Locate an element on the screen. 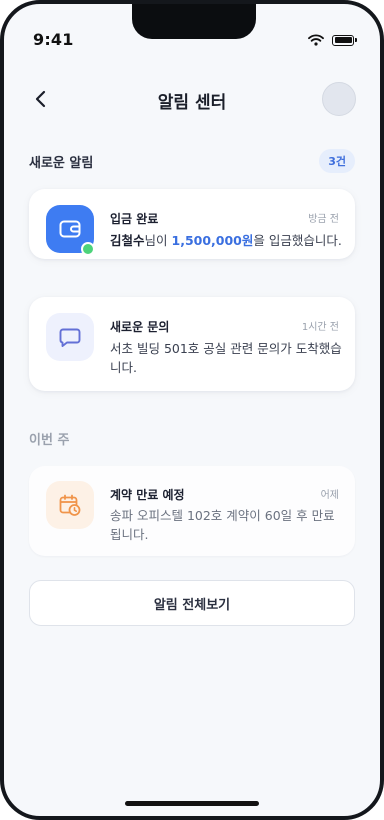 The image size is (384, 820). deposit-amount: 1,500,000원 is located at coordinates (212, 240).